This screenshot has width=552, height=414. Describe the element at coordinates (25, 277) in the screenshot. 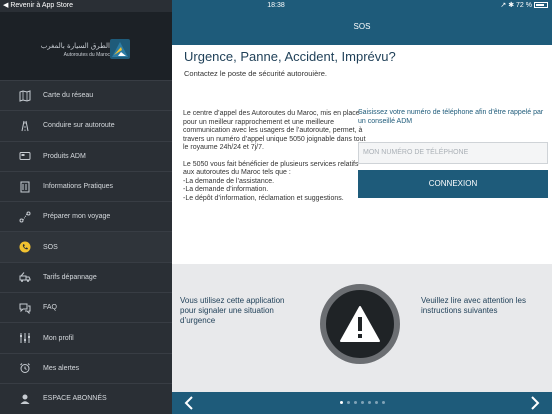

I see `tow-truck-icon` at that location.